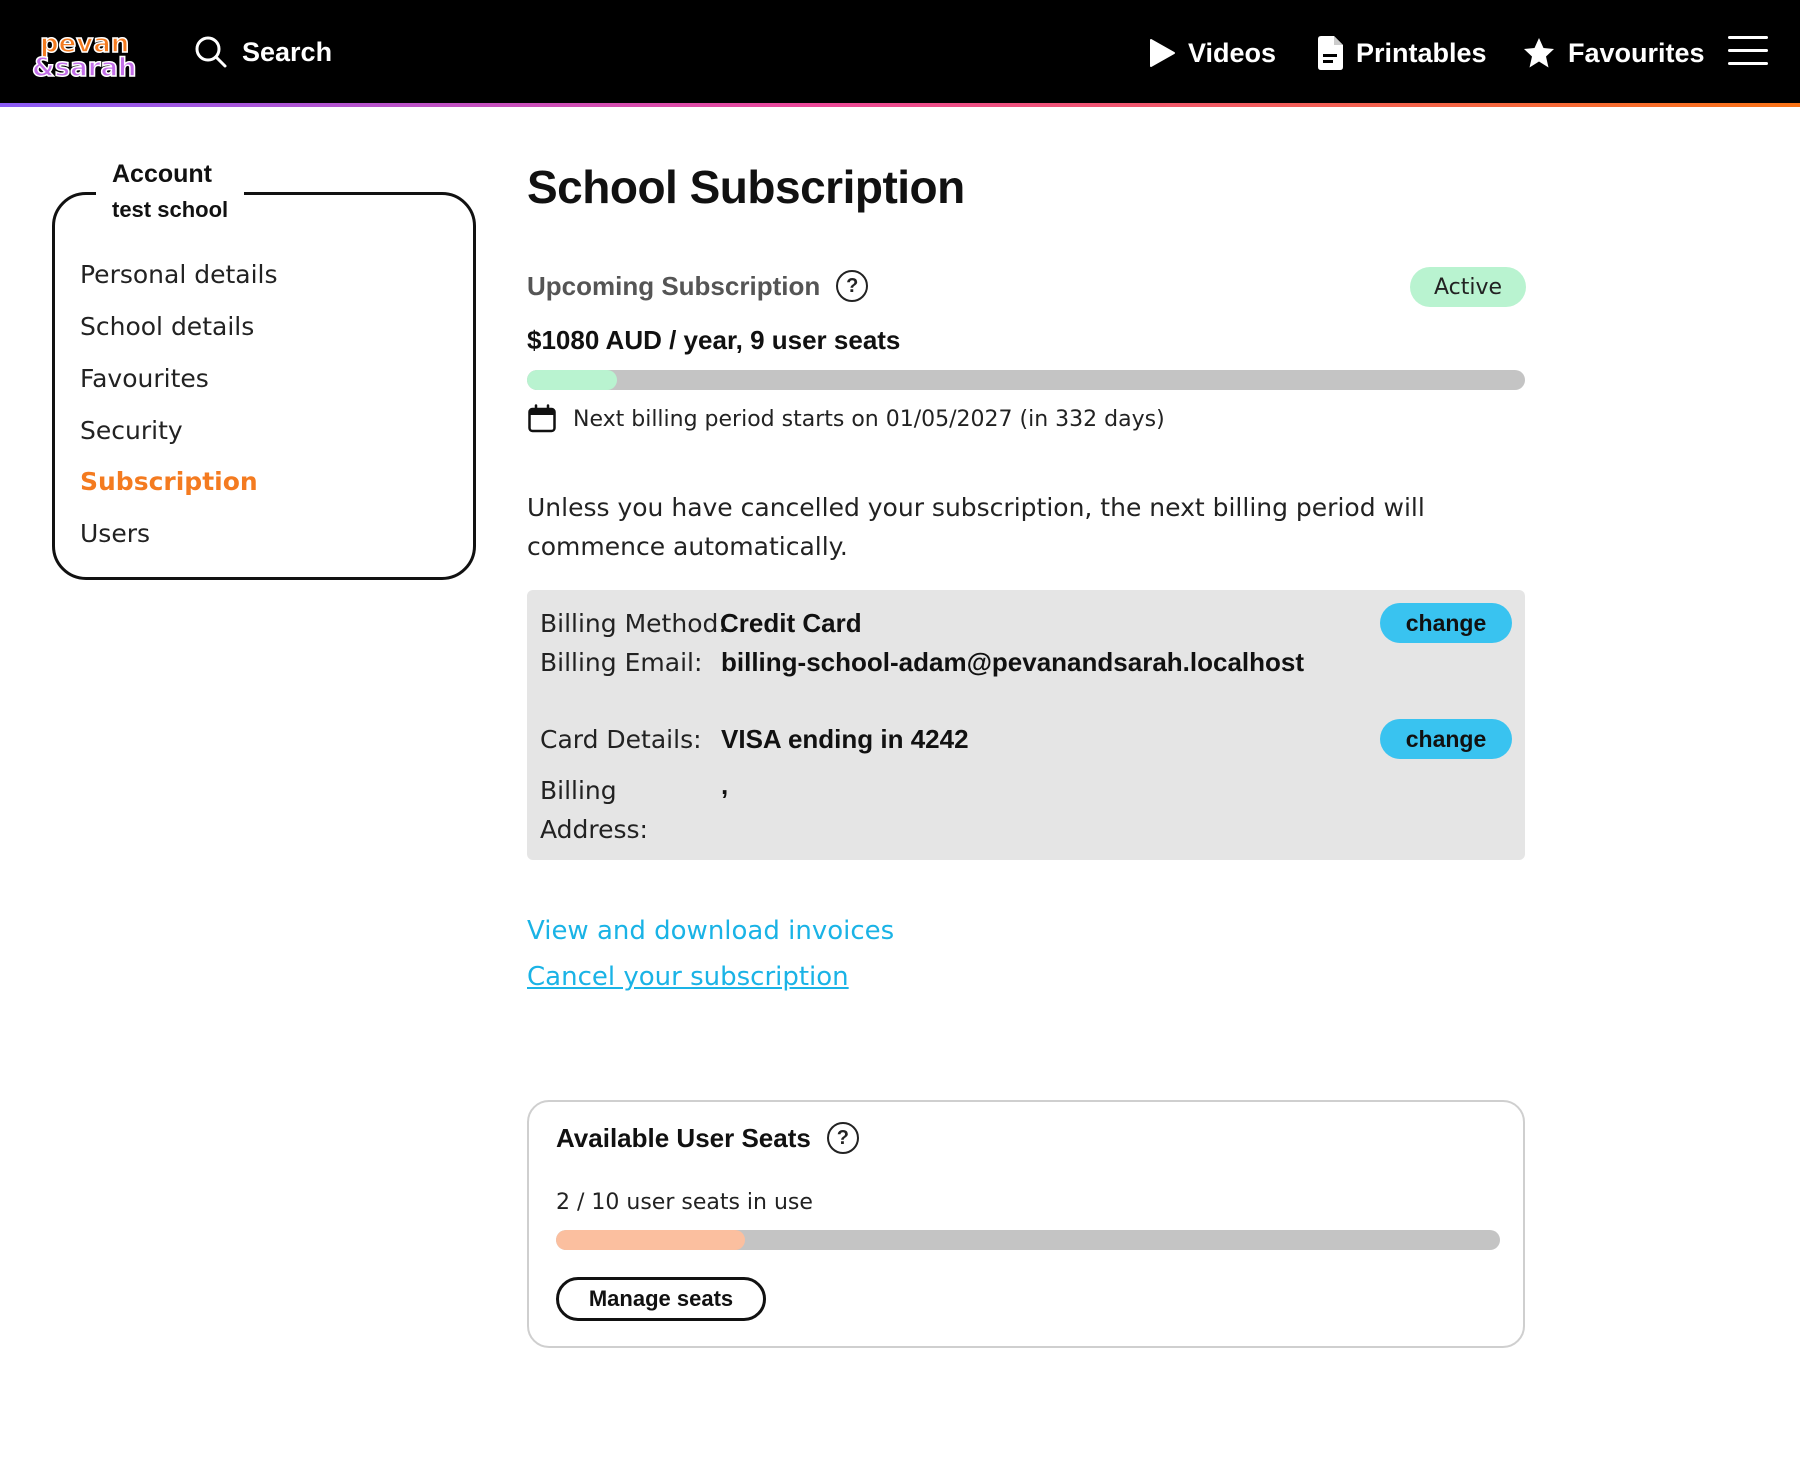 The width and height of the screenshot is (1800, 1477). Describe the element at coordinates (684, 1202) in the screenshot. I see `seats-usage-text: 2 / 10 user seats in use` at that location.